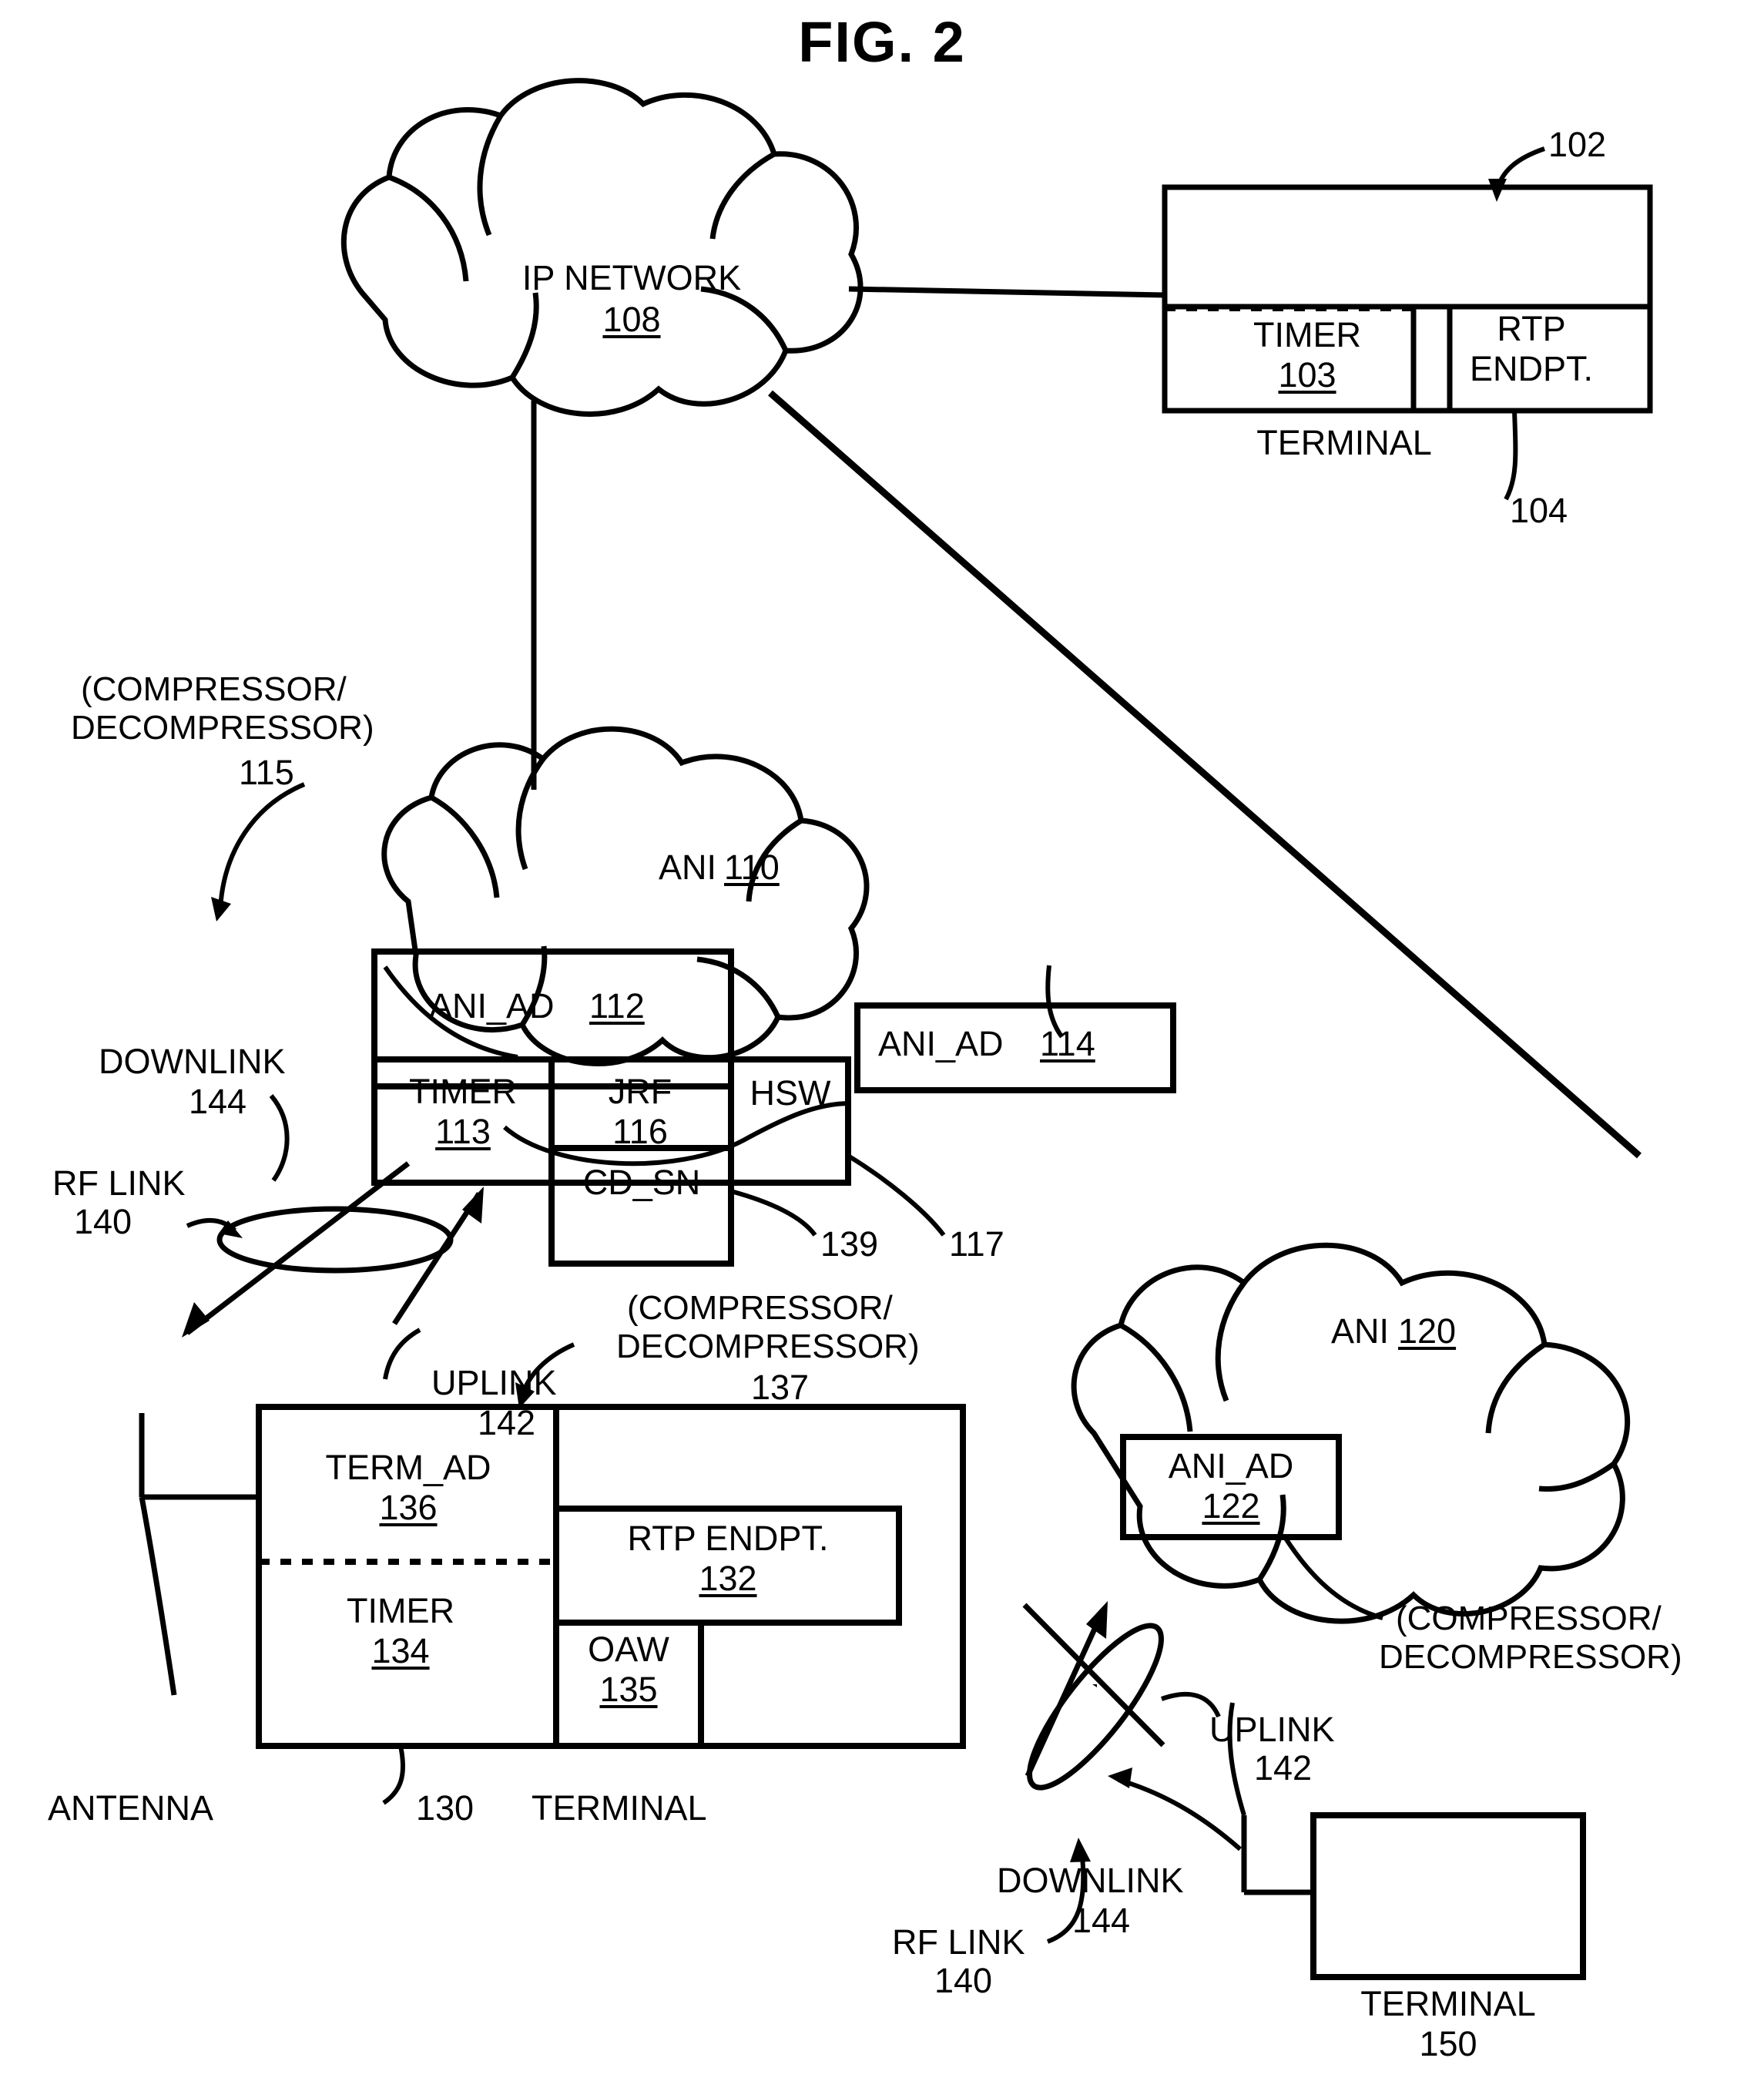 The image size is (1764, 2078). What do you see at coordinates (640, 1131) in the screenshot?
I see `jrf-116-ref: 116` at bounding box center [640, 1131].